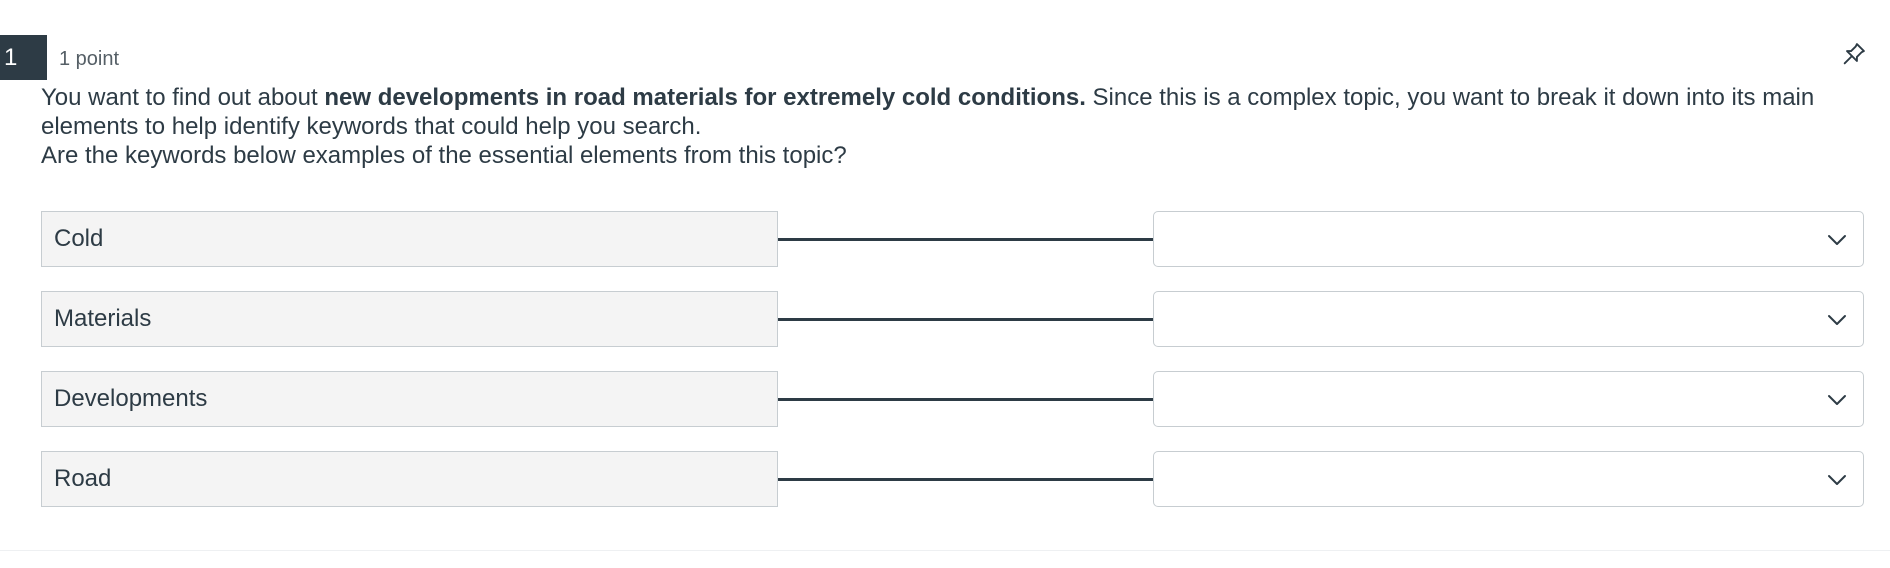  I want to click on match-row: Developments, so click(952, 399).